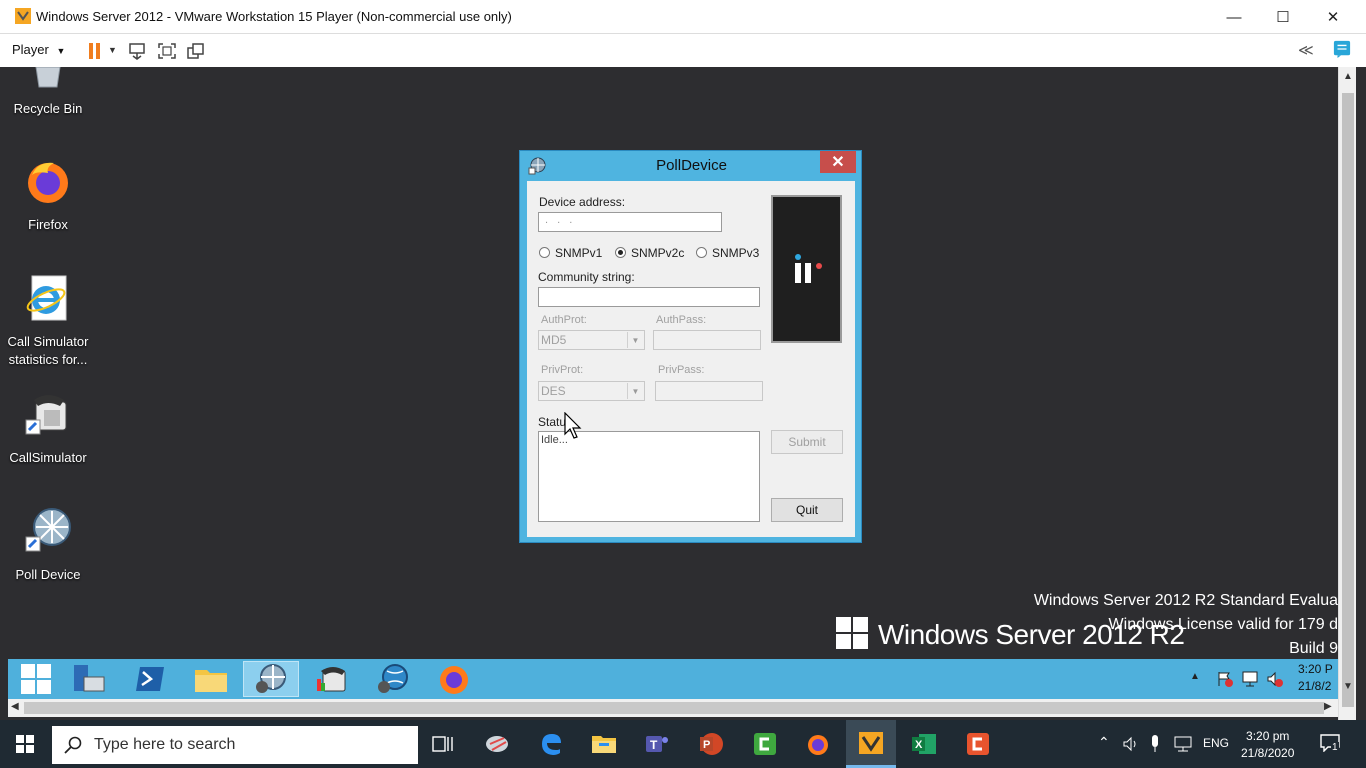 The image size is (1366, 768). I want to click on host-taskbar-excel: X, so click(924, 744).